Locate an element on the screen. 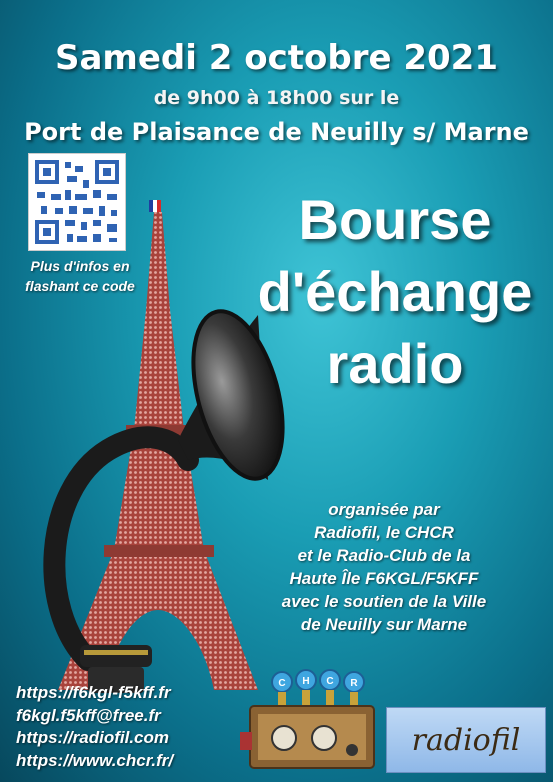  radiofil-logo: radiofil is located at coordinates (466, 740).